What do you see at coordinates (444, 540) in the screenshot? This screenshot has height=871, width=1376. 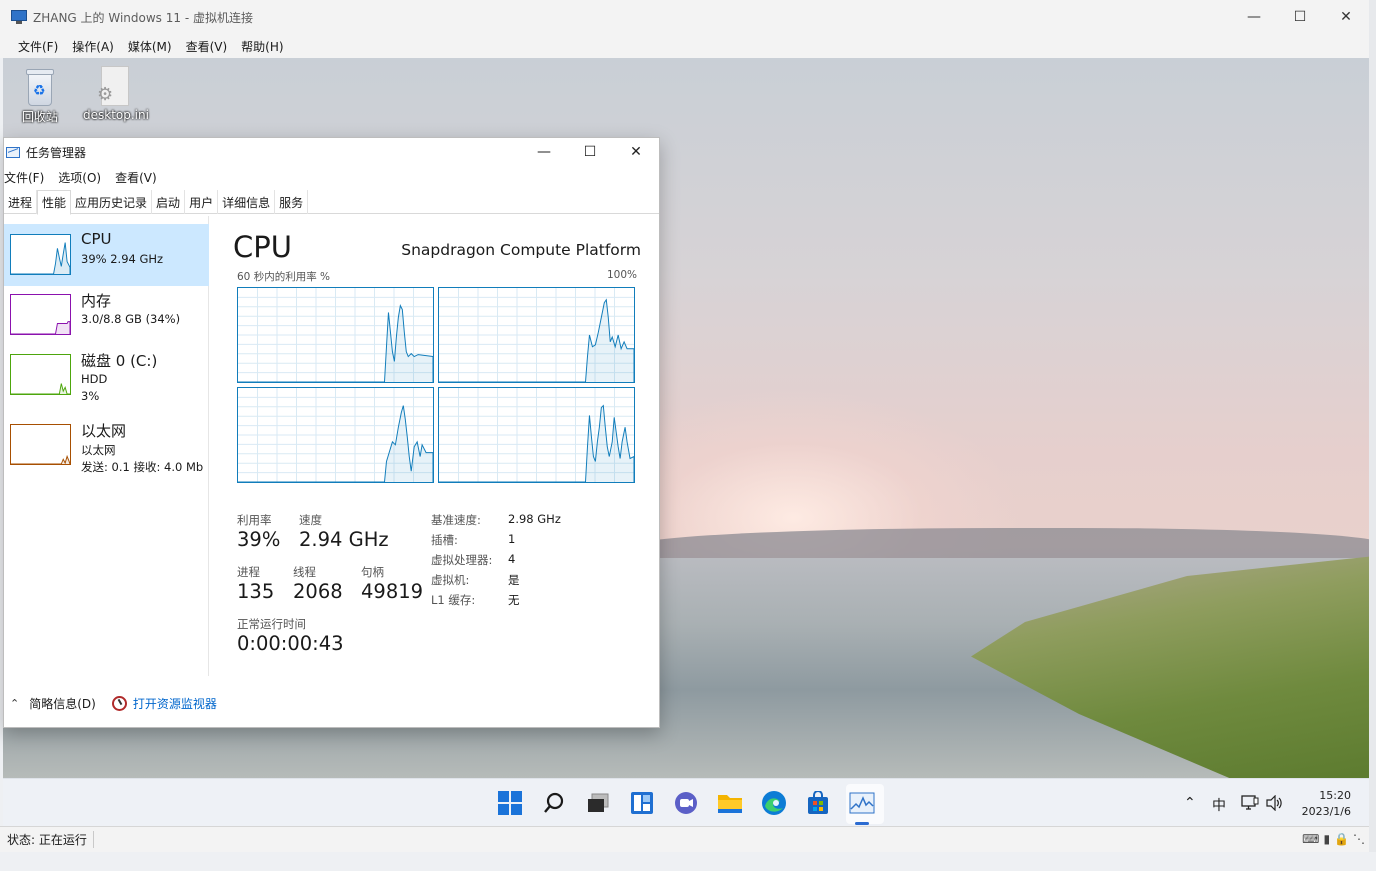 I see `info-label: 插槽:` at bounding box center [444, 540].